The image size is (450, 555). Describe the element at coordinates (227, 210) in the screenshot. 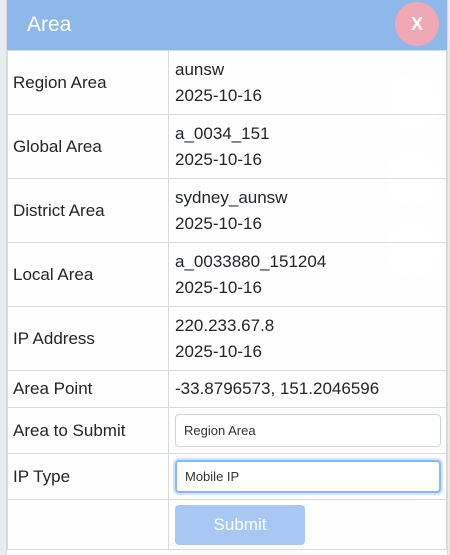

I see `table-row: District Area sydney_aunsw 2025-10-16` at that location.